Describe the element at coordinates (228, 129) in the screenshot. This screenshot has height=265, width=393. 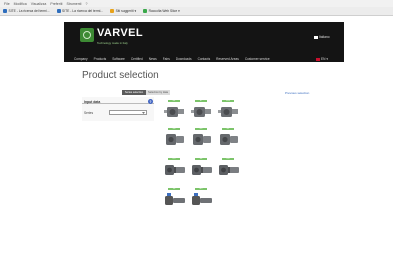
I see `product-tag: RP` at that location.